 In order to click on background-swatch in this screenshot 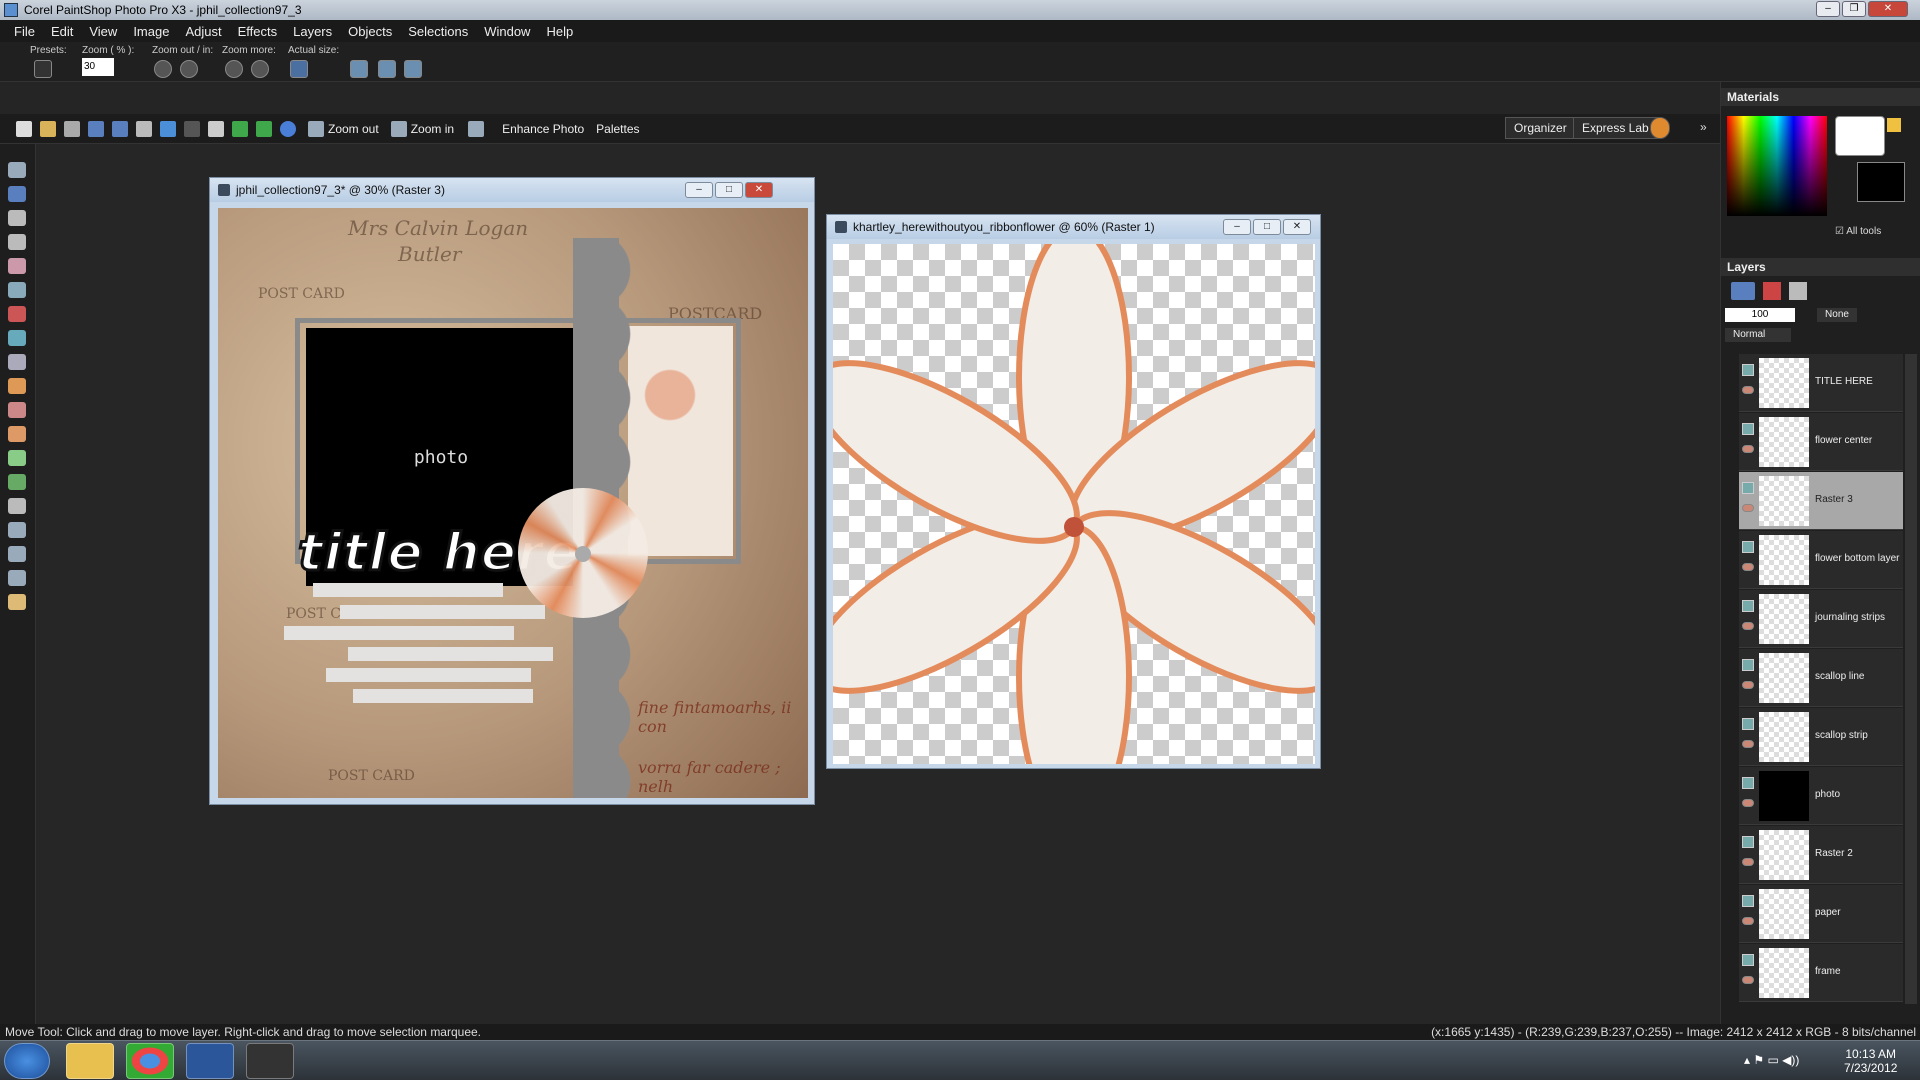, I will do `click(1881, 182)`.